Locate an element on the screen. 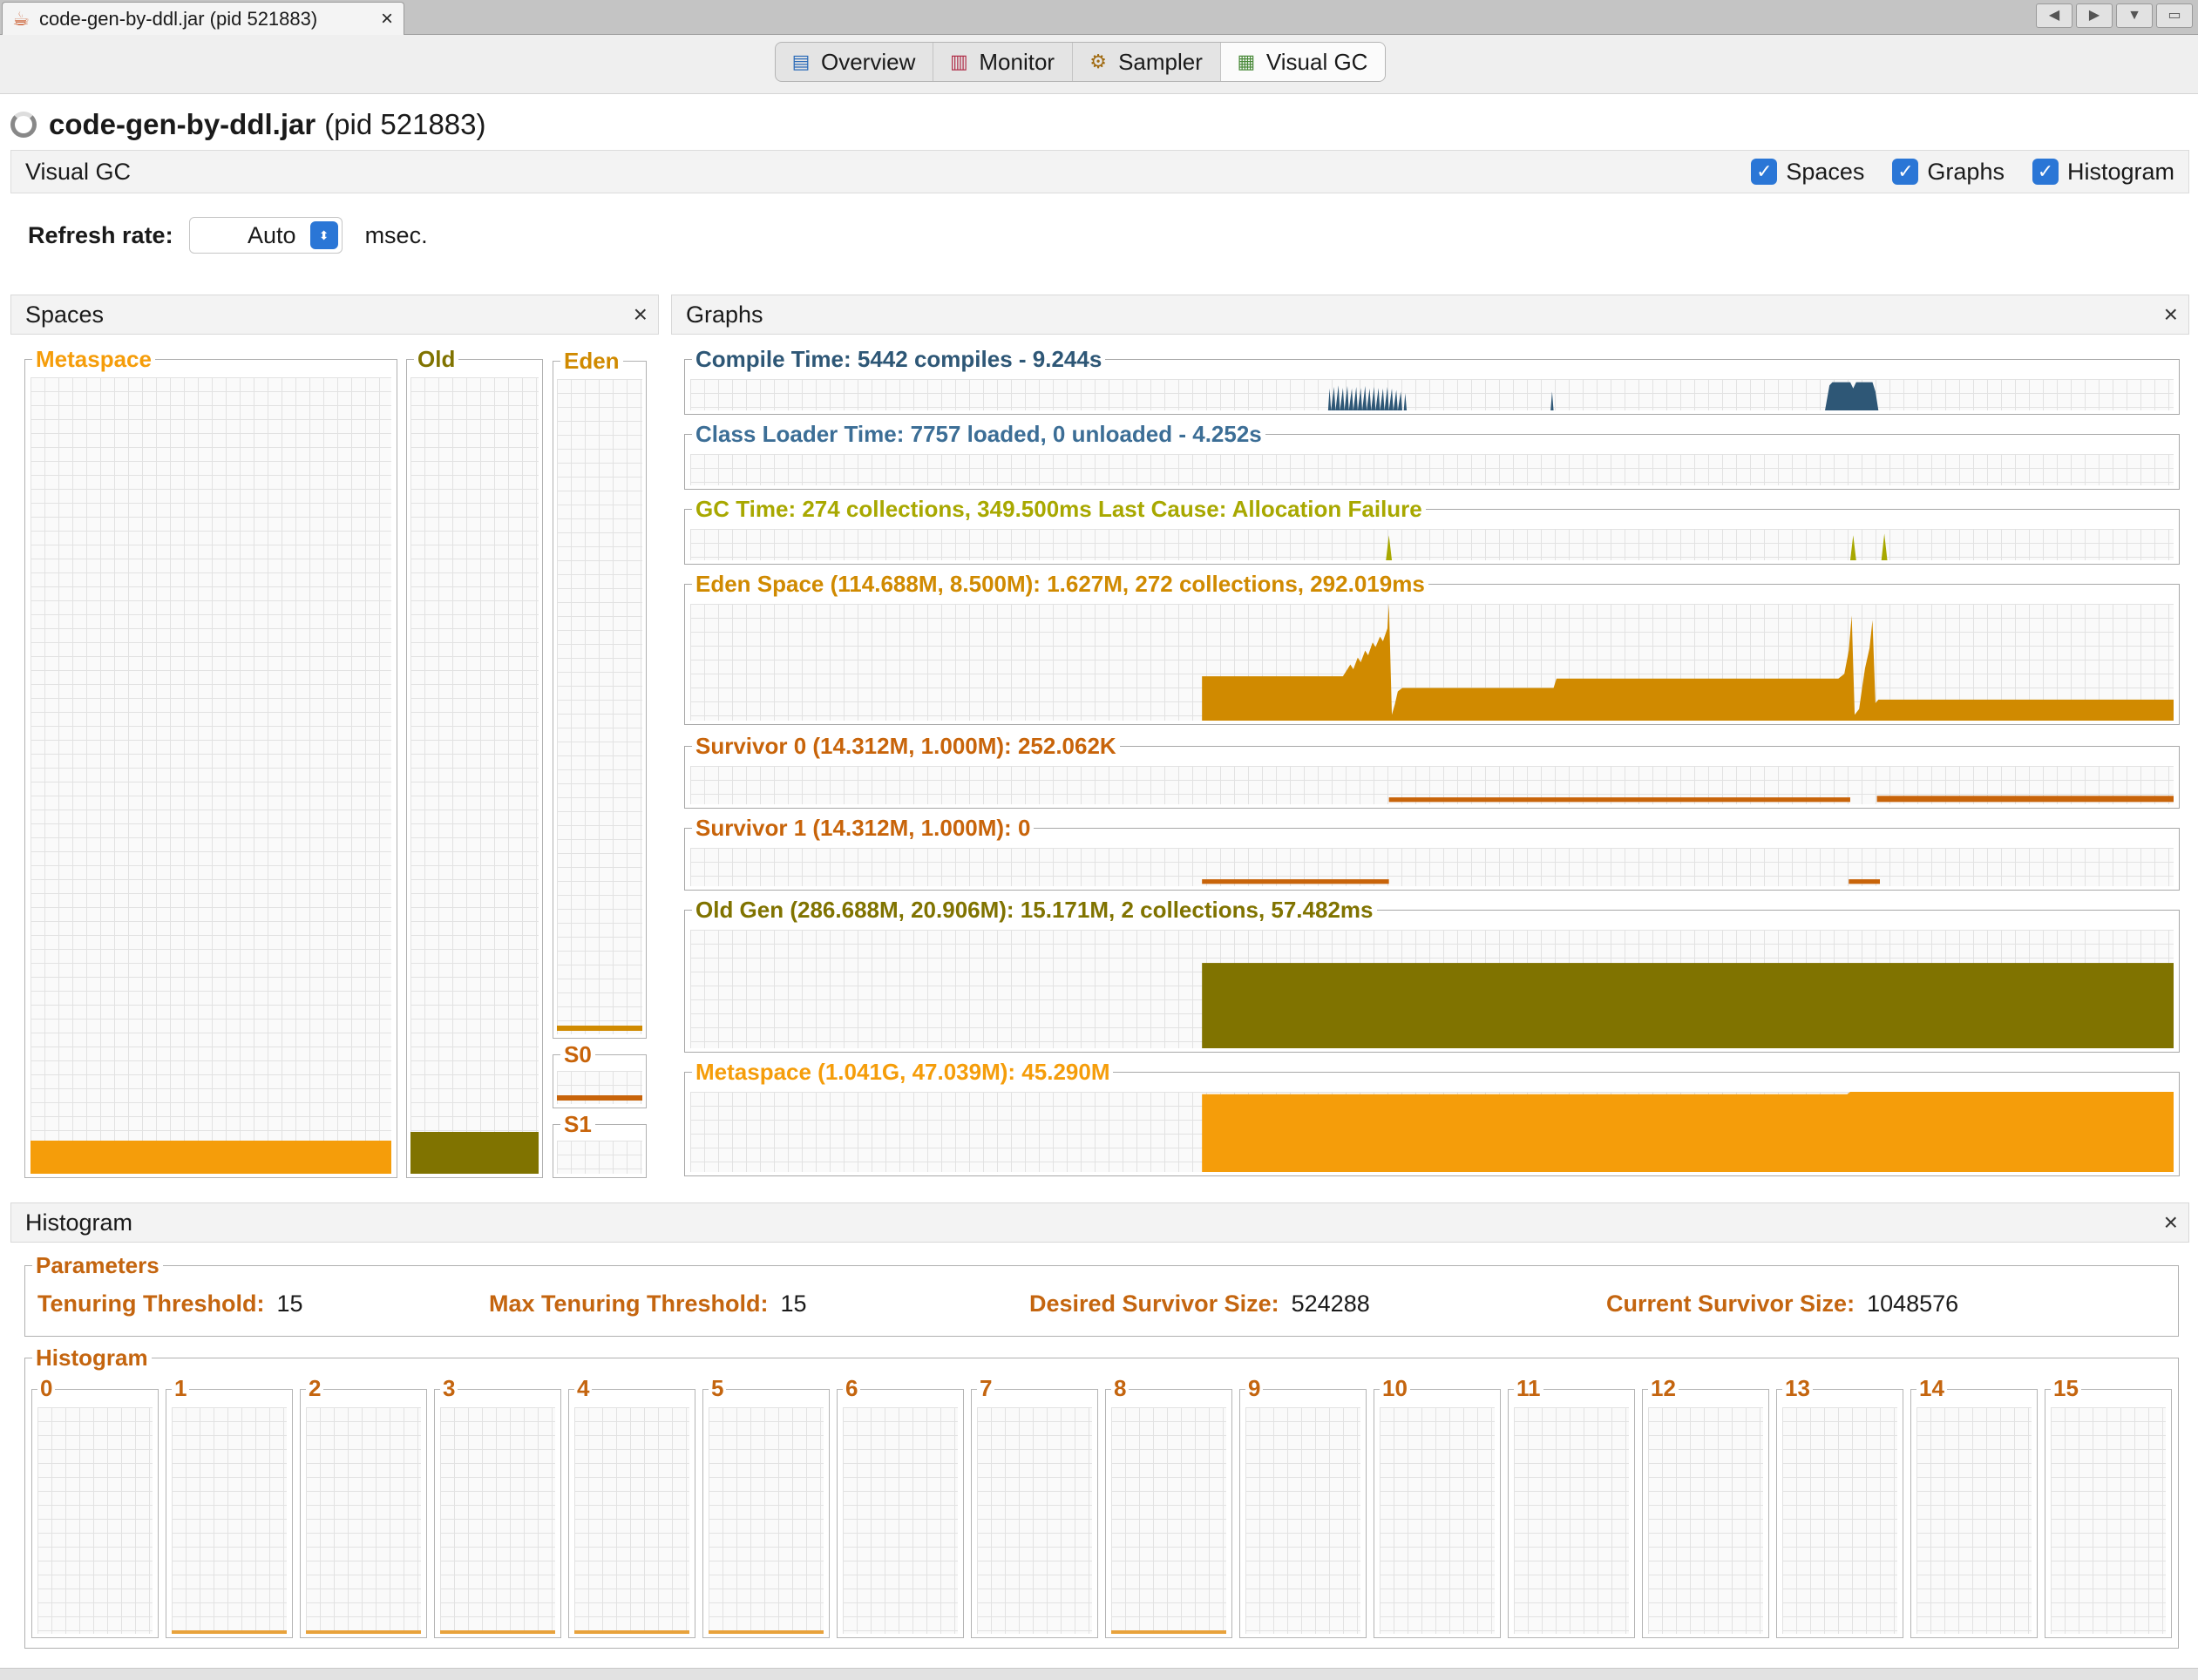 This screenshot has width=2198, height=1680. survivor-1-graph: Survivor 1 (14.312M, 1.000M): 0 is located at coordinates (1432, 852).